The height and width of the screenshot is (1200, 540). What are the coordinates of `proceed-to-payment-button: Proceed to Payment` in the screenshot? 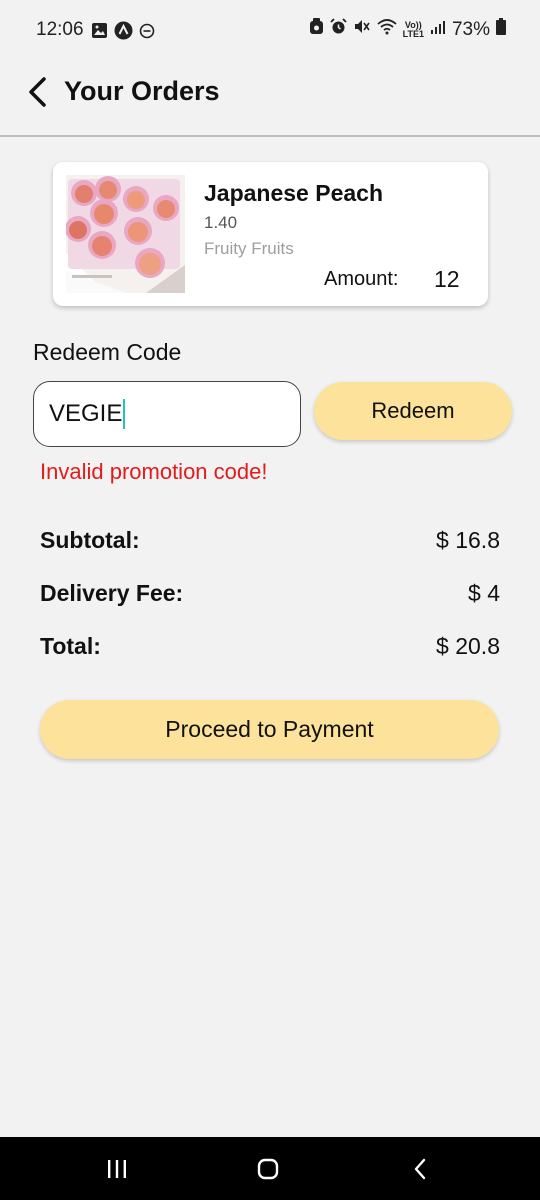 It's located at (269, 729).